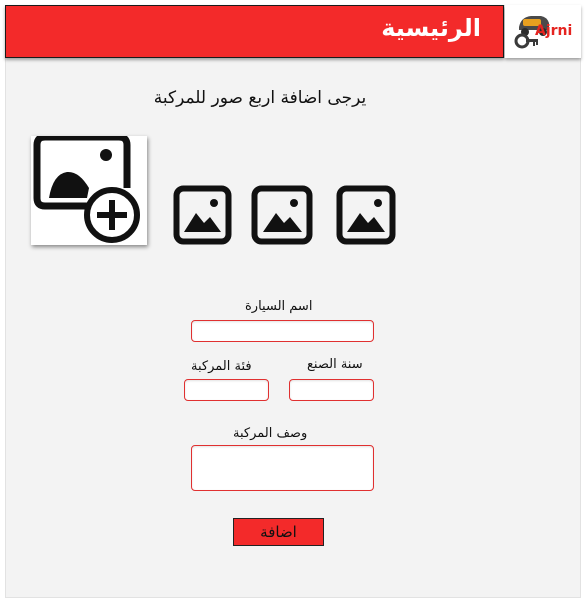 The height and width of the screenshot is (598, 586). What do you see at coordinates (270, 433) in the screenshot?
I see `vehicle-description-label: وصف المركبة` at bounding box center [270, 433].